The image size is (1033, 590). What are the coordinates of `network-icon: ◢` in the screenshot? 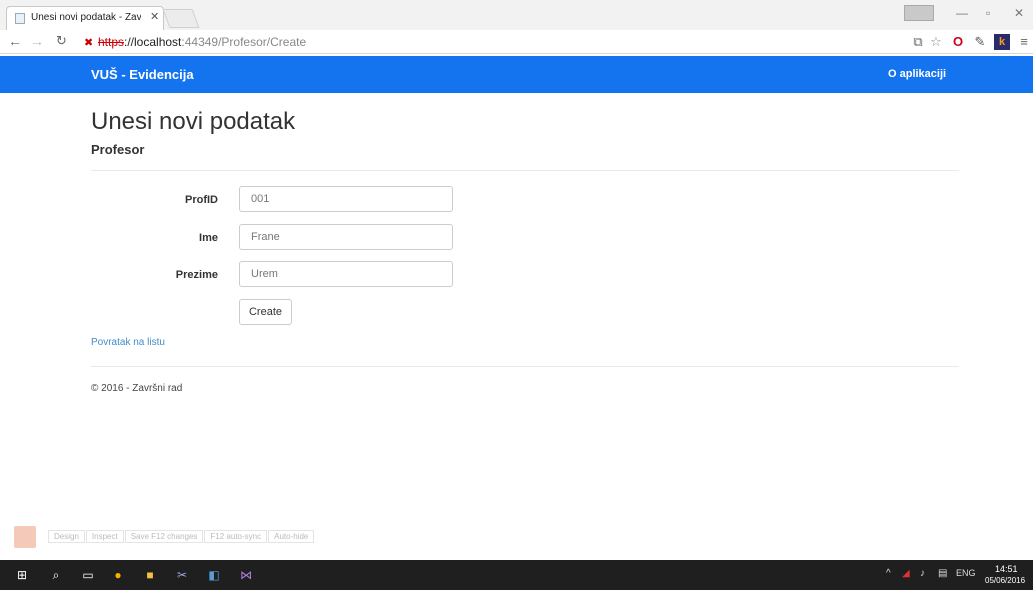 It's located at (906, 573).